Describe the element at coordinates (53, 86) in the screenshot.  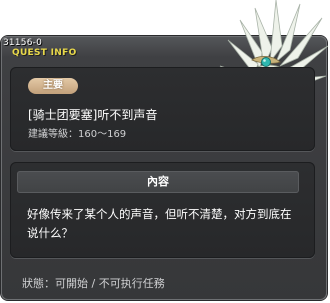
I see `quest-type-badge: 主要` at that location.